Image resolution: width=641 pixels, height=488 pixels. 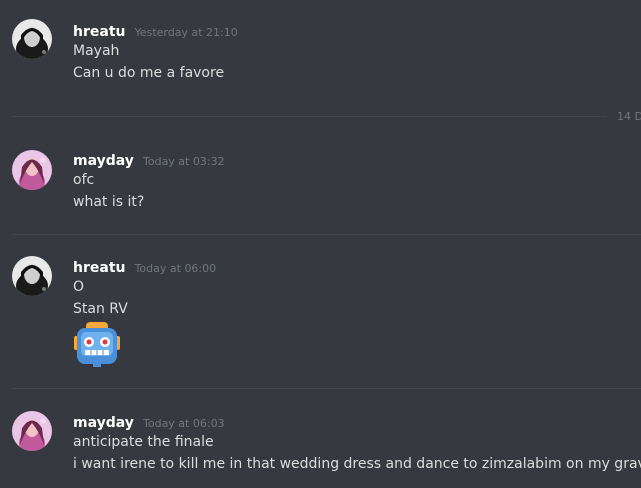 I want to click on message-header: mayday Today at 03:32, so click(x=149, y=159).